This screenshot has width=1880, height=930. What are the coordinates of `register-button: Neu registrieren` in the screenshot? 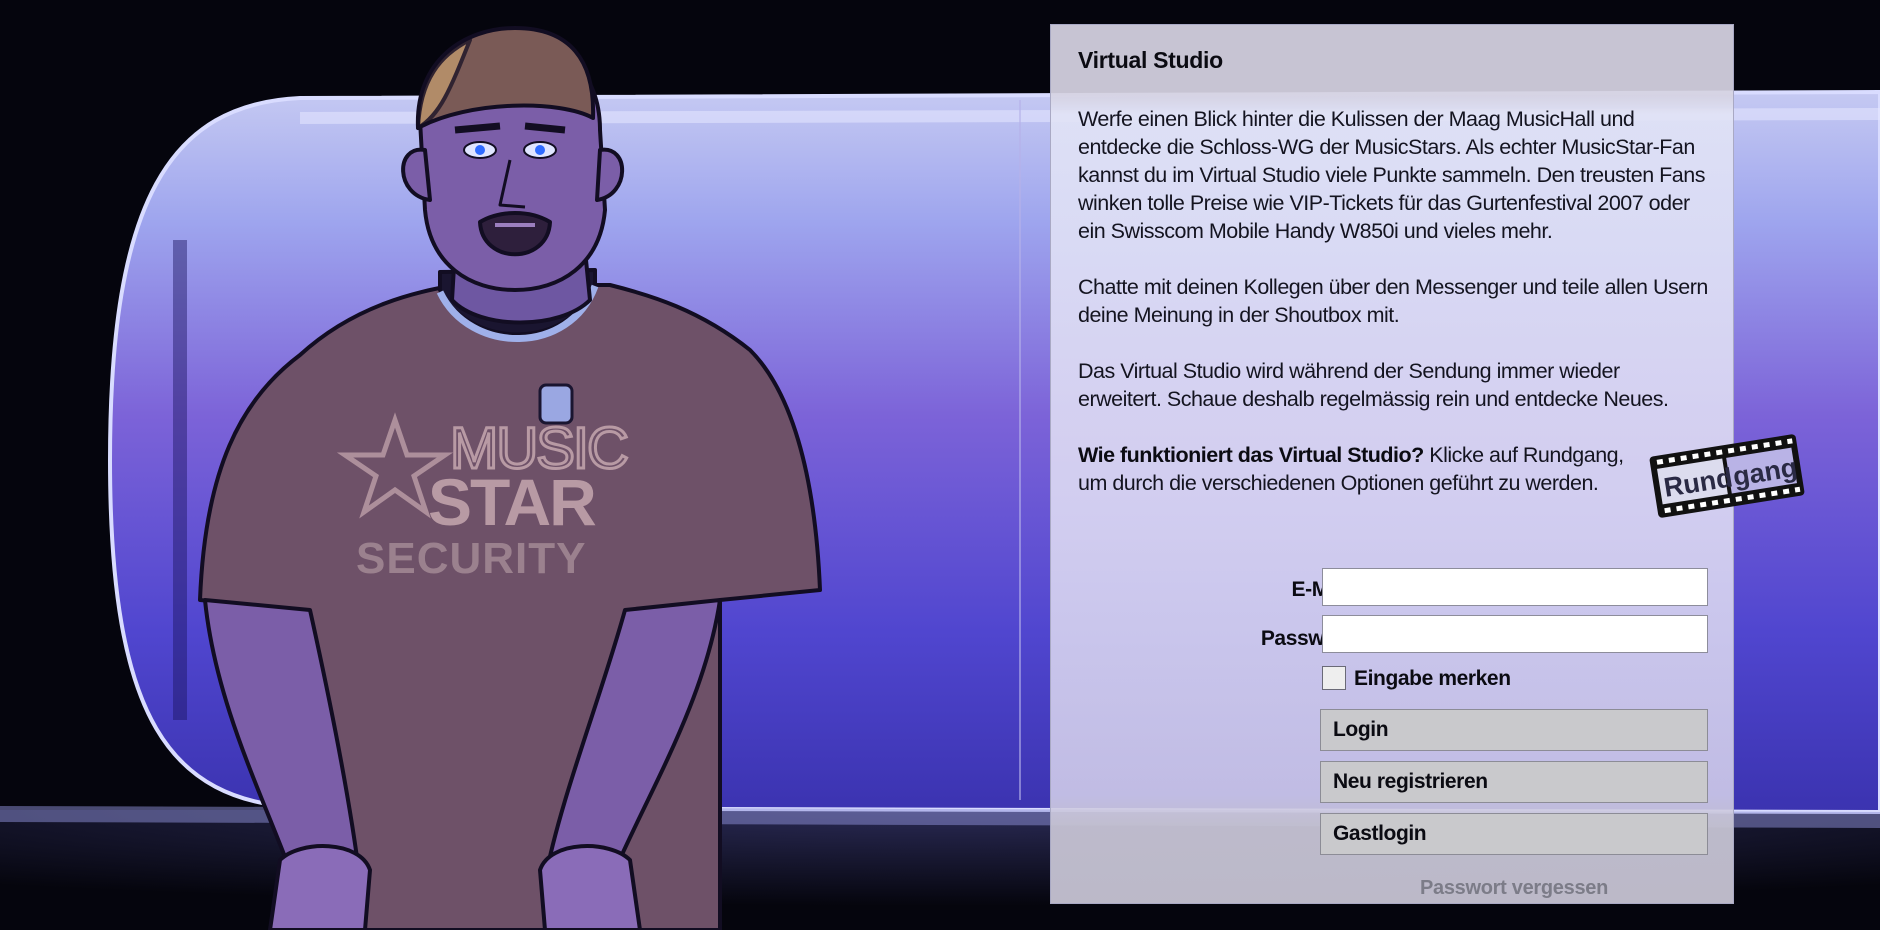 It's located at (1514, 782).